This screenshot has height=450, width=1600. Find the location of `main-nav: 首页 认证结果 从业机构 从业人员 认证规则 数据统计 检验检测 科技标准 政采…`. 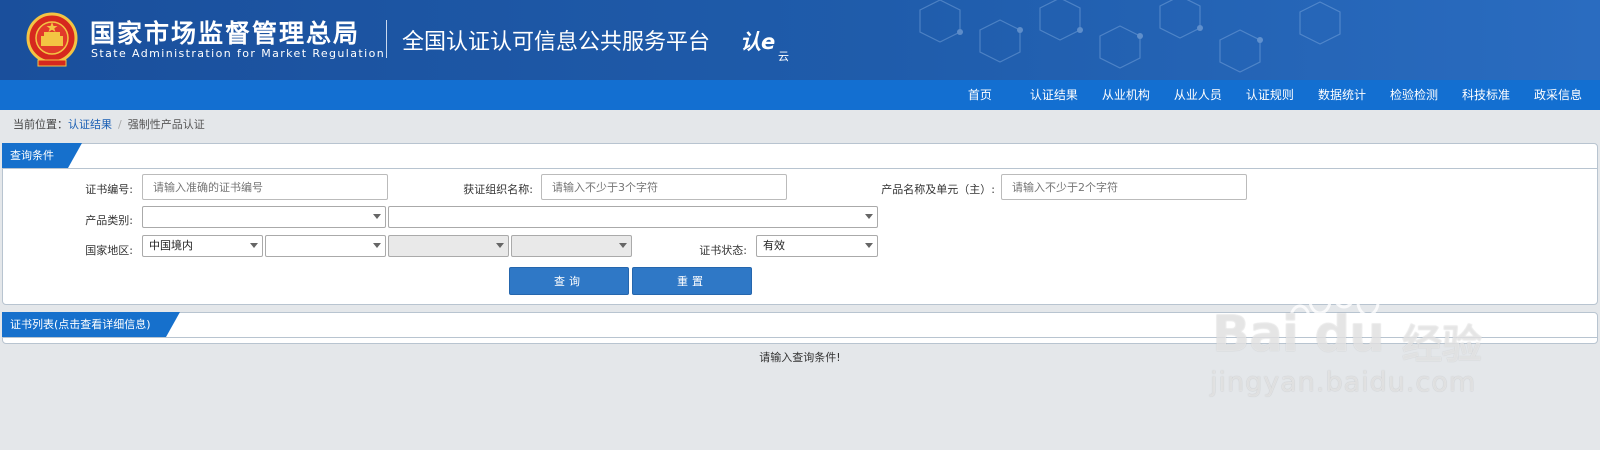

main-nav: 首页 认证结果 从业机构 从业人员 认证规则 数据统计 检验检测 科技标准 政采… is located at coordinates (800, 95).